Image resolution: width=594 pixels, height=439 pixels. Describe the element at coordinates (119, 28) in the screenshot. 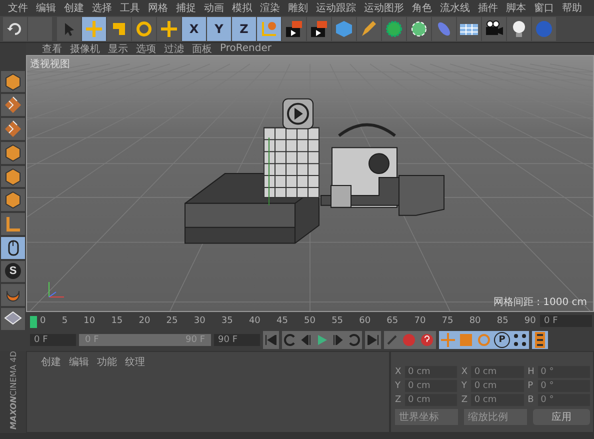

I see `scale-tool-button` at that location.